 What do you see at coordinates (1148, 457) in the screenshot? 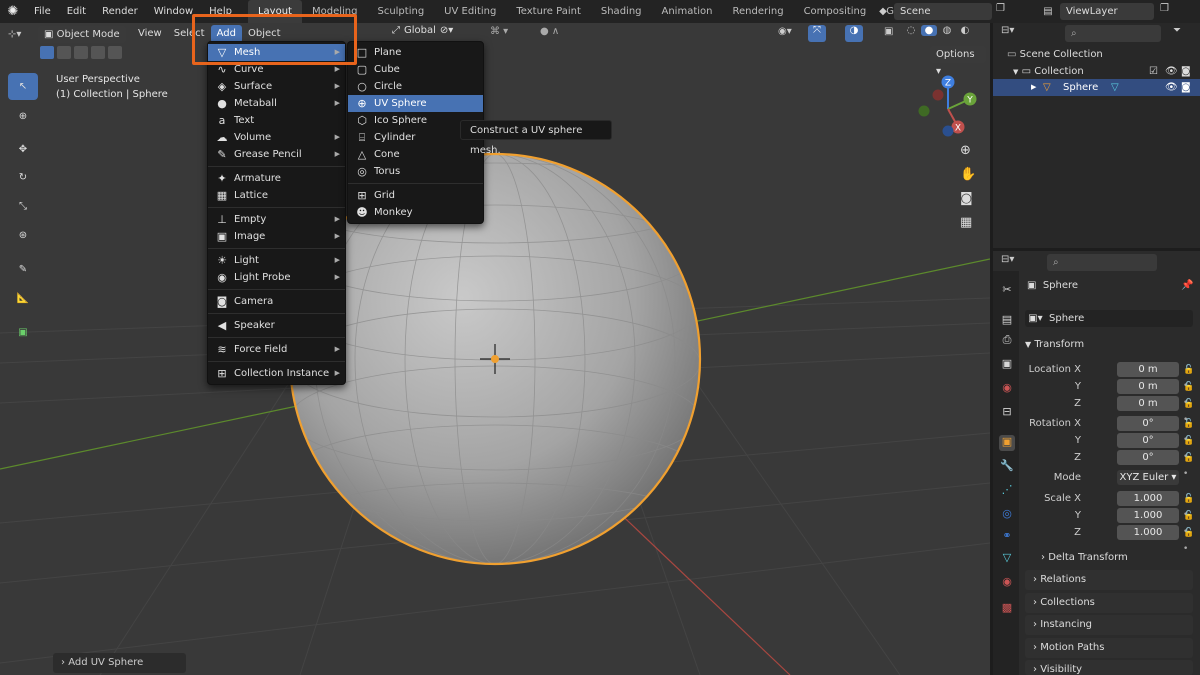
I see `rotation-z-field: 0°` at bounding box center [1148, 457].